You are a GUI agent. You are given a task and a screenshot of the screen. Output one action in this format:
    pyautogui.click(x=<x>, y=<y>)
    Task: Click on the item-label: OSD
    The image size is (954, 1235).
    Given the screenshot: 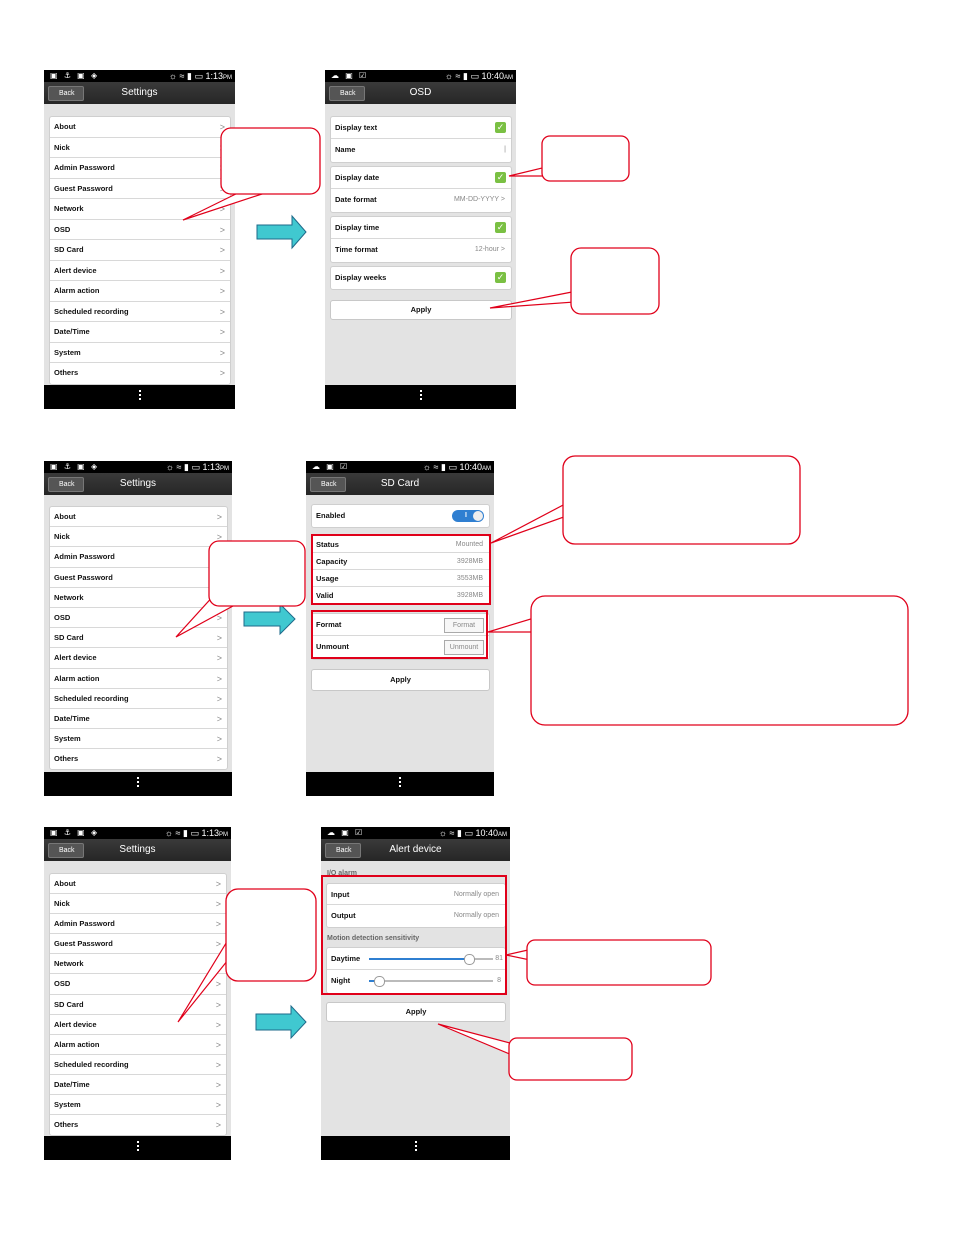 What is the action you would take?
    pyautogui.click(x=62, y=984)
    